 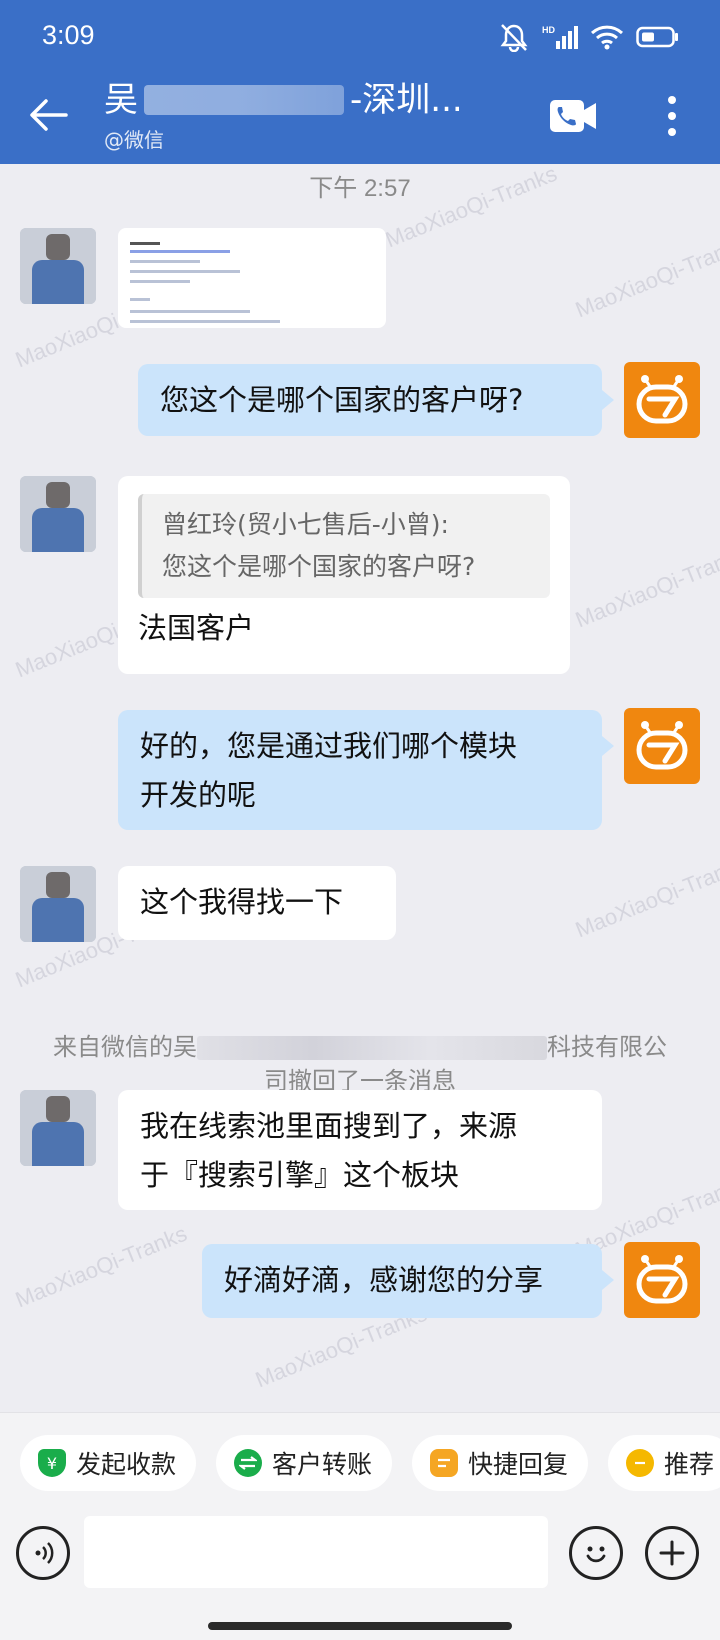 I want to click on message-line: 好的，您是通过我们哪个模块, so click(x=329, y=746).